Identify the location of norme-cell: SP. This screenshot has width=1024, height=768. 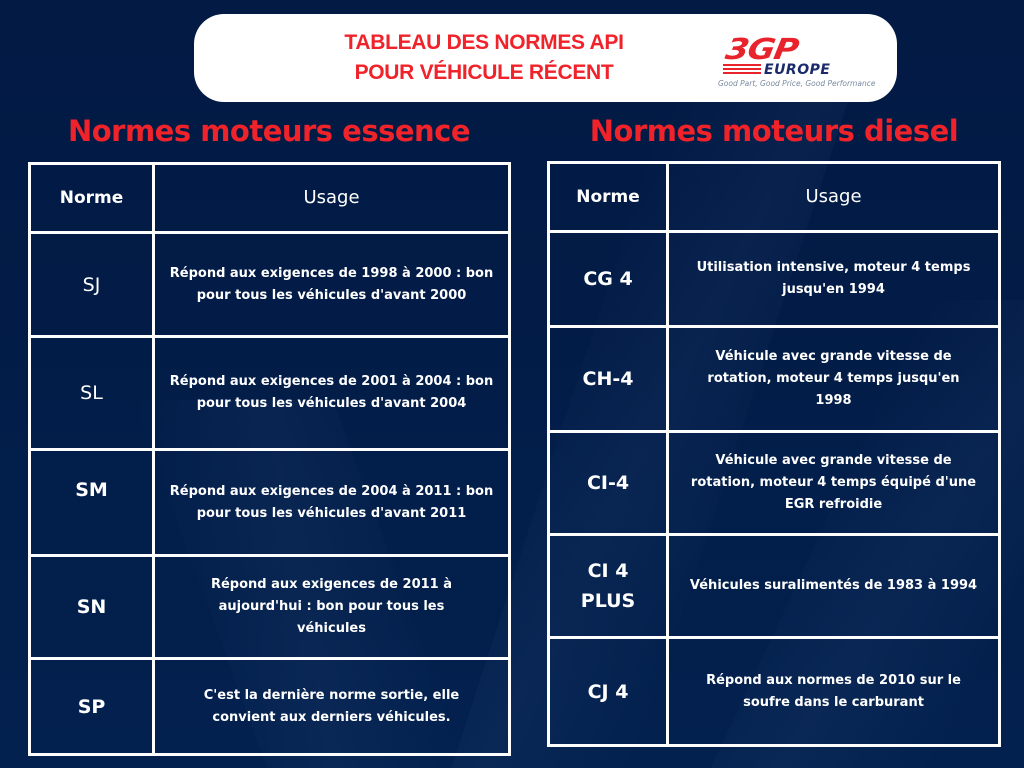
(93, 706).